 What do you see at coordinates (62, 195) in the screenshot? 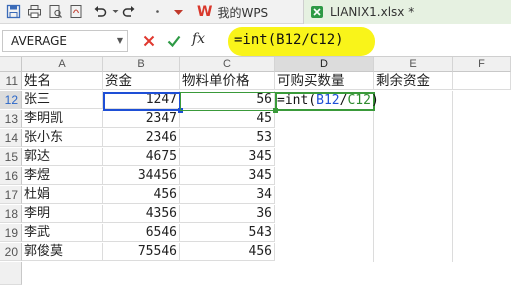
I see `cell-name: 杜娟` at bounding box center [62, 195].